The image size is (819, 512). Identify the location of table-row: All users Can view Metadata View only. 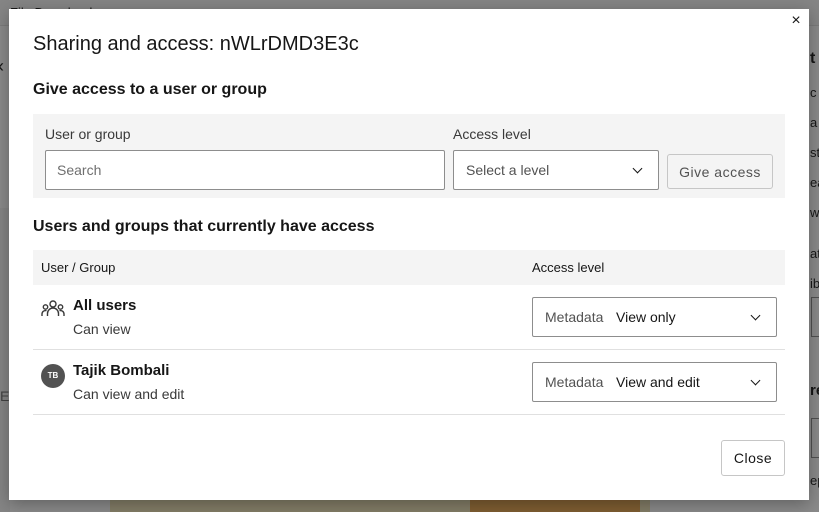
(409, 317).